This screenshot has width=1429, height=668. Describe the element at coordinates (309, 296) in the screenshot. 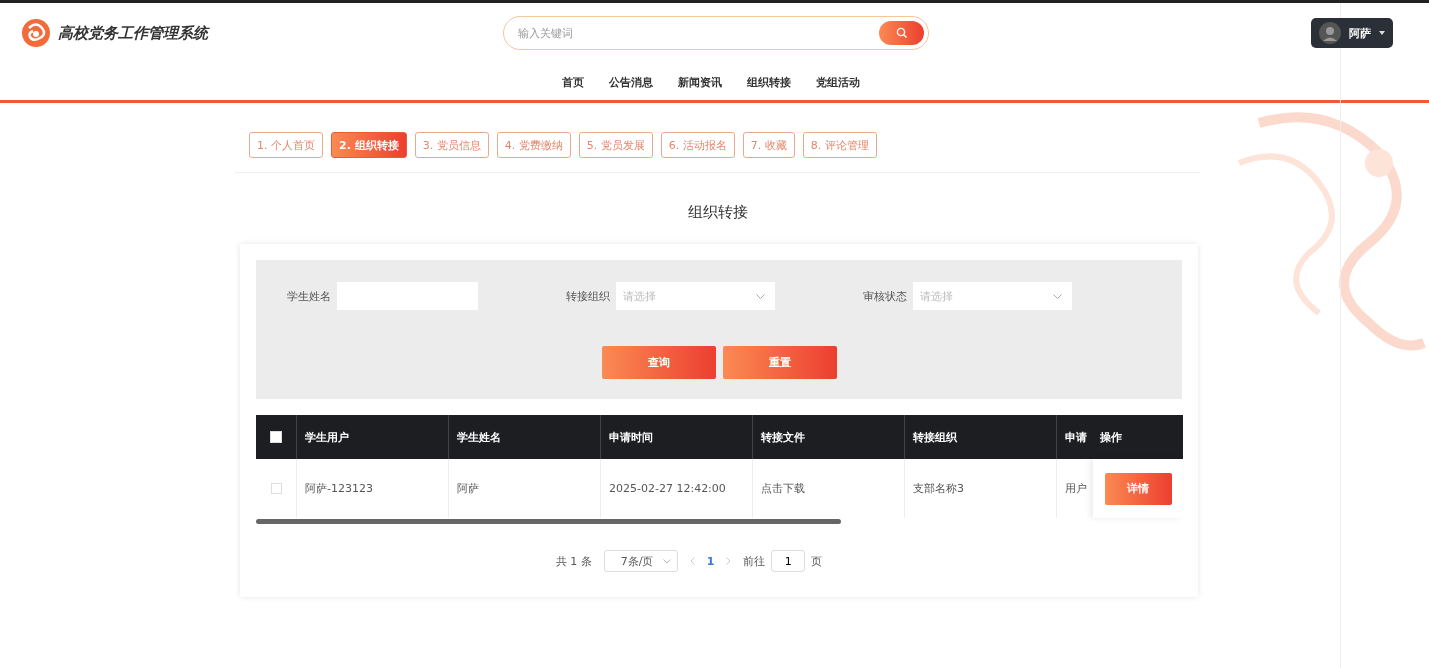

I see `filter-label: 学生姓名` at that location.